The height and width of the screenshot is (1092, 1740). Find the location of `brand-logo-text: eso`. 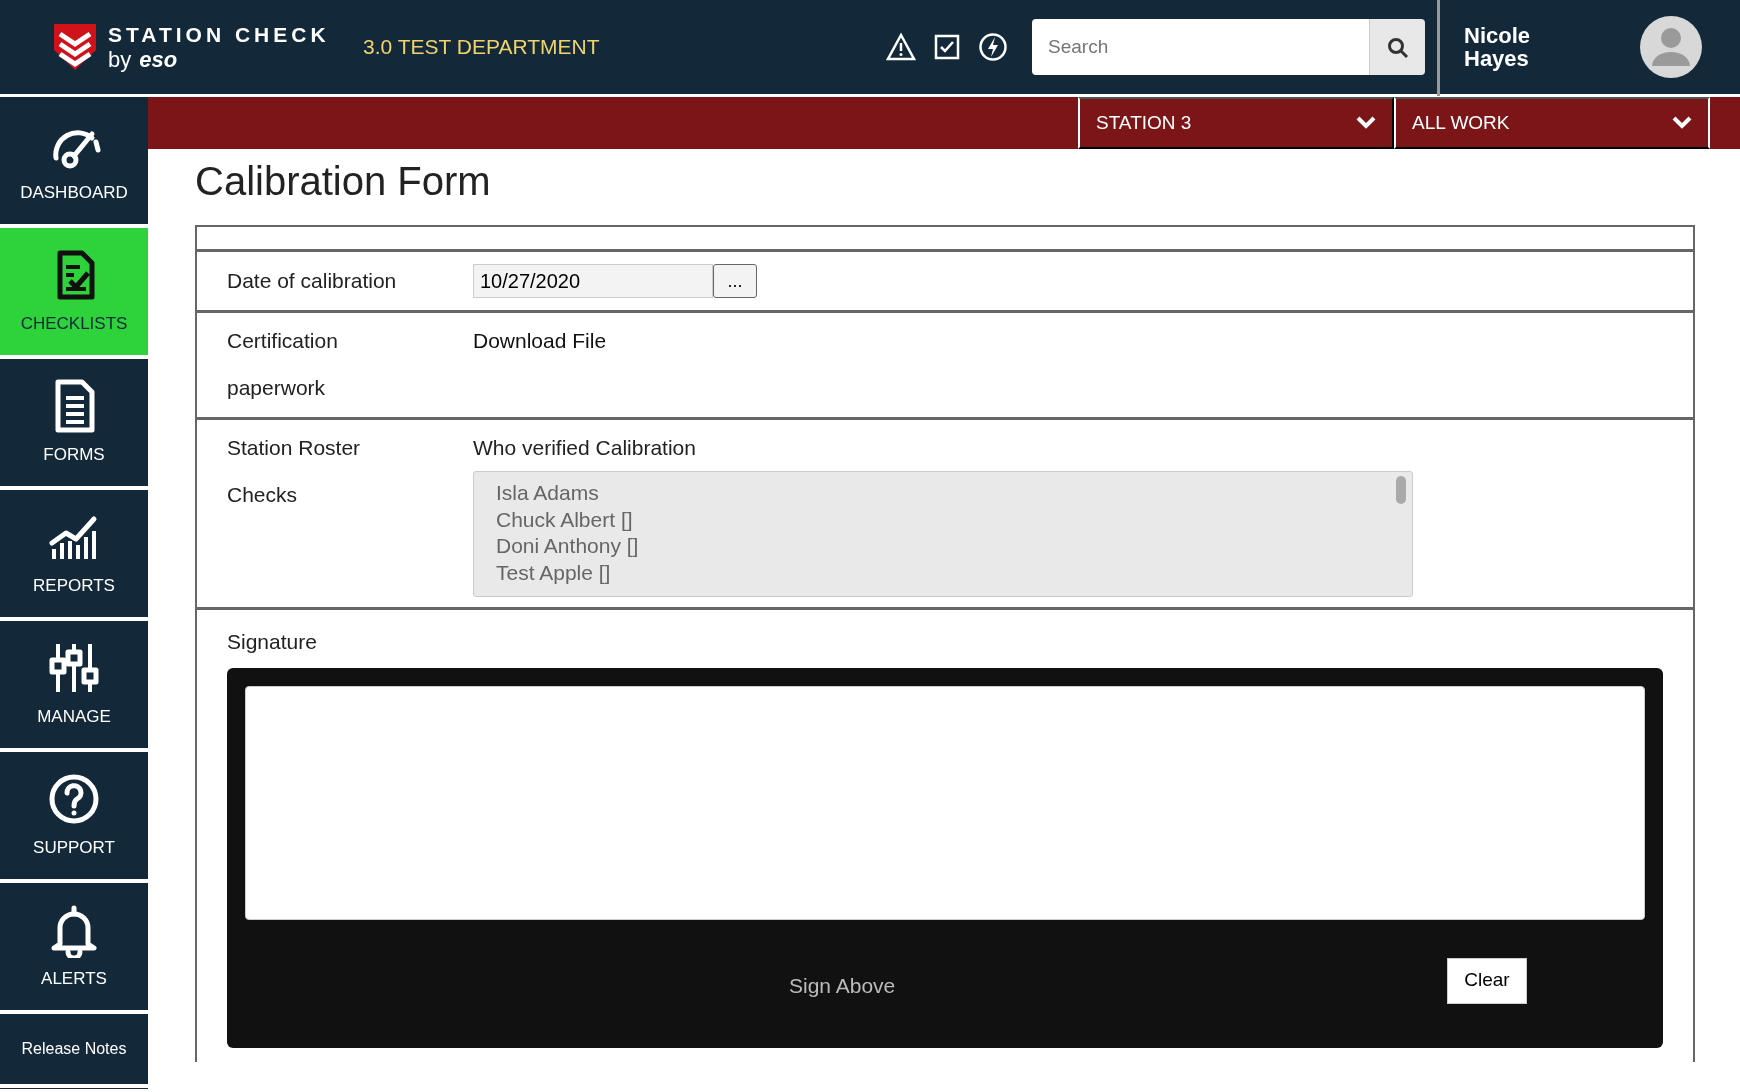

brand-logo-text: eso is located at coordinates (158, 59).